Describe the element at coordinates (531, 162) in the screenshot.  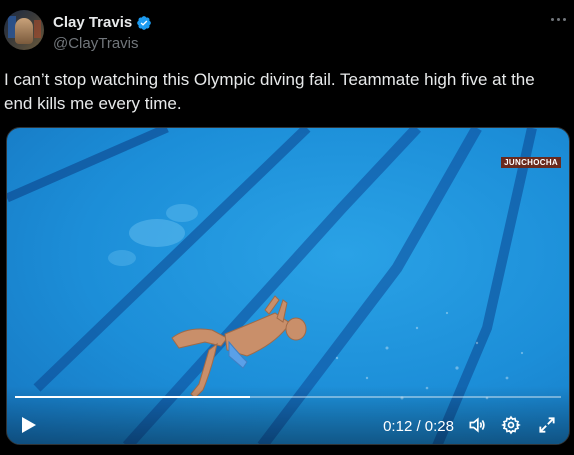
I see `video-watermark: JUNCHOCHA` at that location.